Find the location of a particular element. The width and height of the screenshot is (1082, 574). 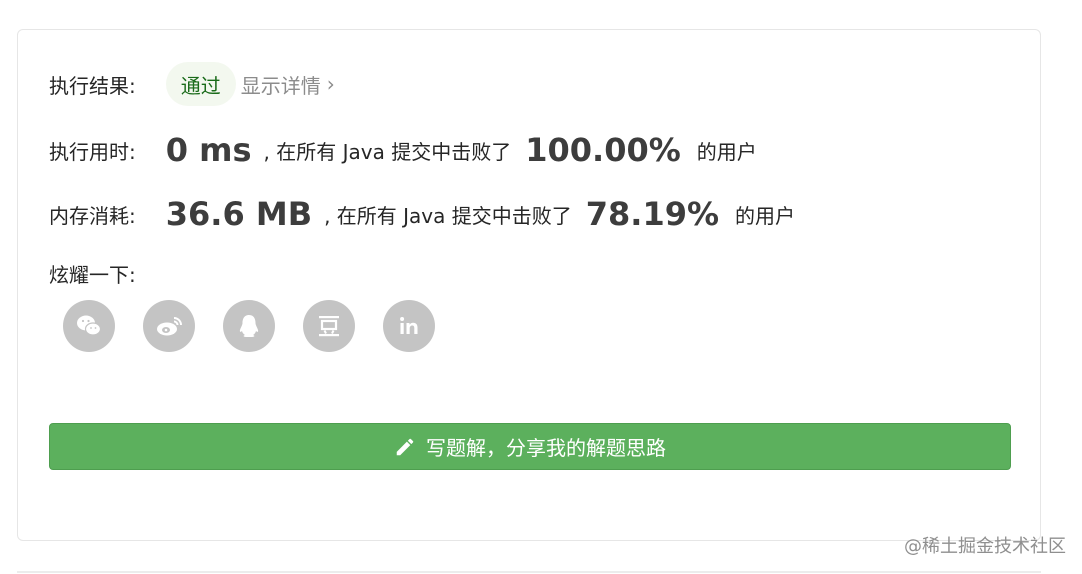

pencil-icon is located at coordinates (405, 446).